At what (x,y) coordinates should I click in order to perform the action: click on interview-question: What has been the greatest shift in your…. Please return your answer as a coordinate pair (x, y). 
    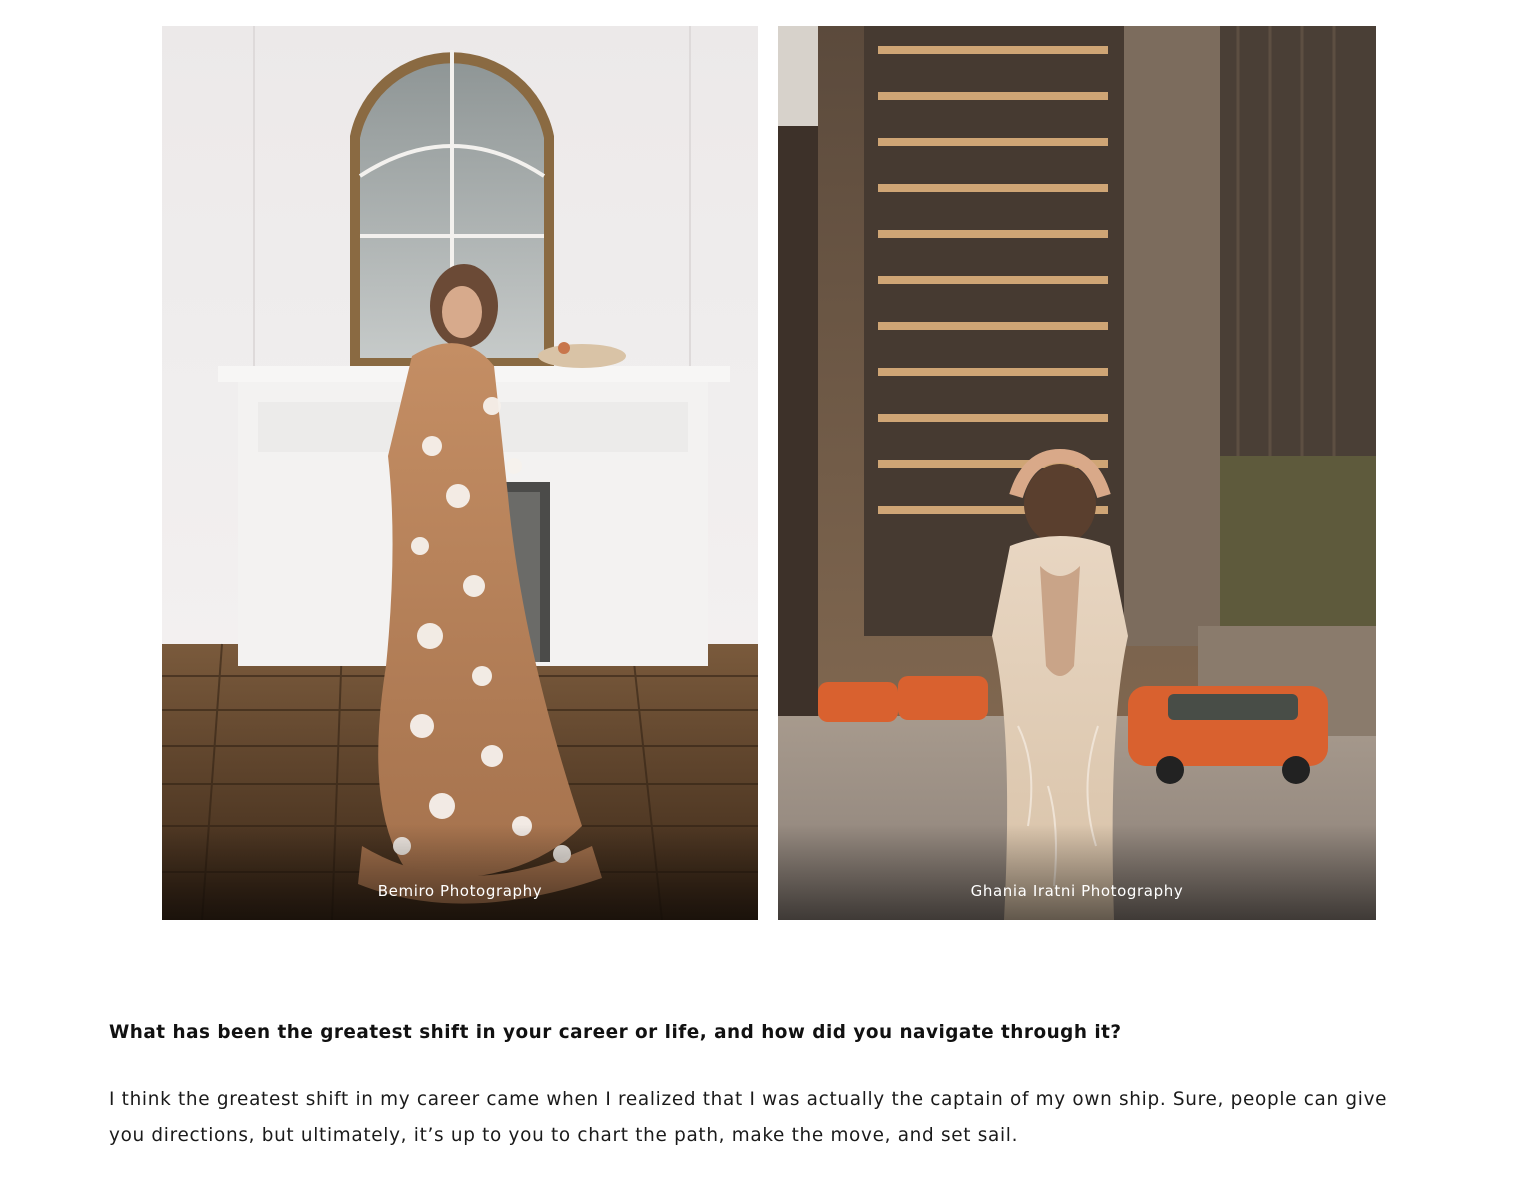
    Looking at the image, I should click on (615, 1032).